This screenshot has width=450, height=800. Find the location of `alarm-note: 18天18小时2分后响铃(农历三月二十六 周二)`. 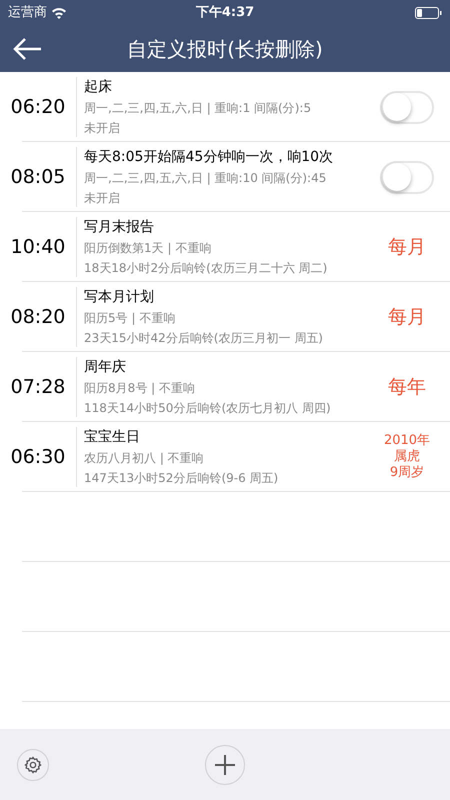

alarm-note: 18天18小时2分后响铃(农历三月二十六 周二) is located at coordinates (206, 268).